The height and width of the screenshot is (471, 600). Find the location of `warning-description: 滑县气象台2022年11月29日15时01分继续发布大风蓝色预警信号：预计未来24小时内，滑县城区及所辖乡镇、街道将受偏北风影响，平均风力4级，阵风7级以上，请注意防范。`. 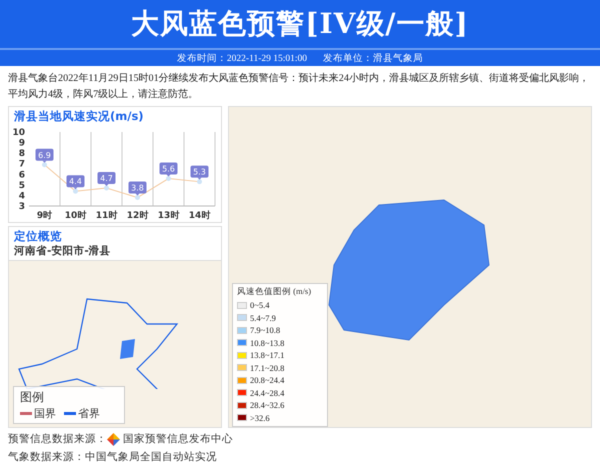

warning-description: 滑县气象台2022年11月29日15时01分继续发布大风蓝色预警信号：预计未来24小时内，滑县城区及所辖乡镇、街道将受偏北风影响，平均风力4级，阵风7级以上，请注意防范。 is located at coordinates (298, 87).